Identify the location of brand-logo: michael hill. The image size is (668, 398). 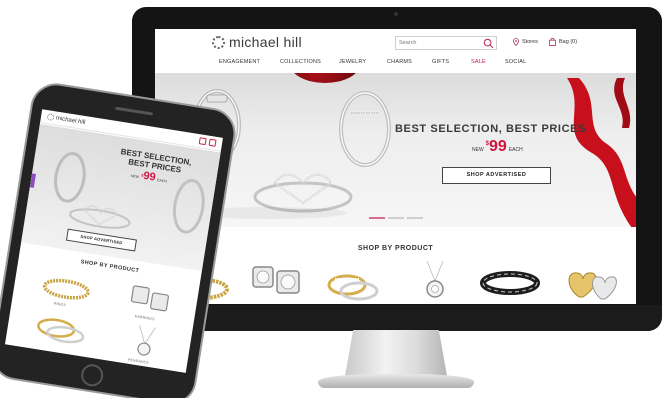
(257, 42).